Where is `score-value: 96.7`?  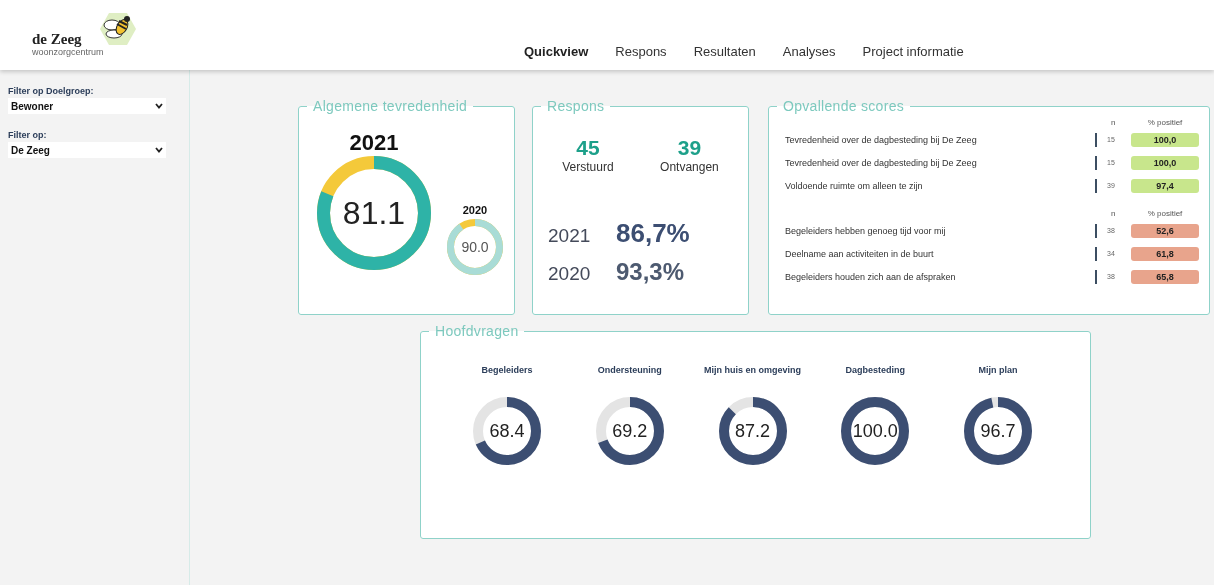 score-value: 96.7 is located at coordinates (998, 431).